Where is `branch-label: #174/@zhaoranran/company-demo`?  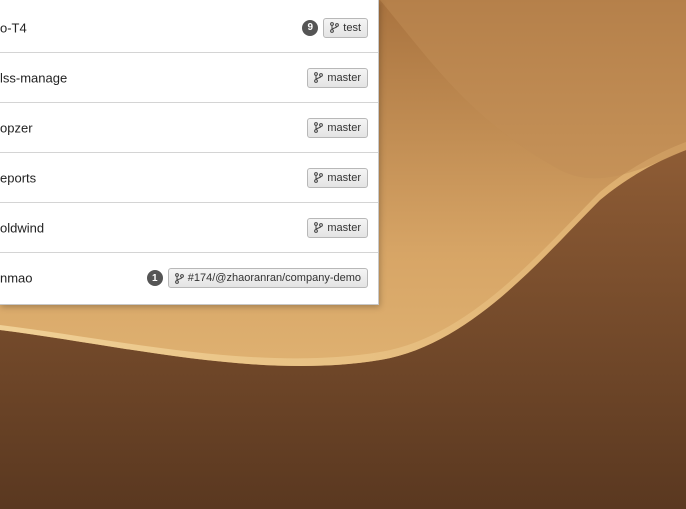 branch-label: #174/@zhaoranran/company-demo is located at coordinates (274, 278).